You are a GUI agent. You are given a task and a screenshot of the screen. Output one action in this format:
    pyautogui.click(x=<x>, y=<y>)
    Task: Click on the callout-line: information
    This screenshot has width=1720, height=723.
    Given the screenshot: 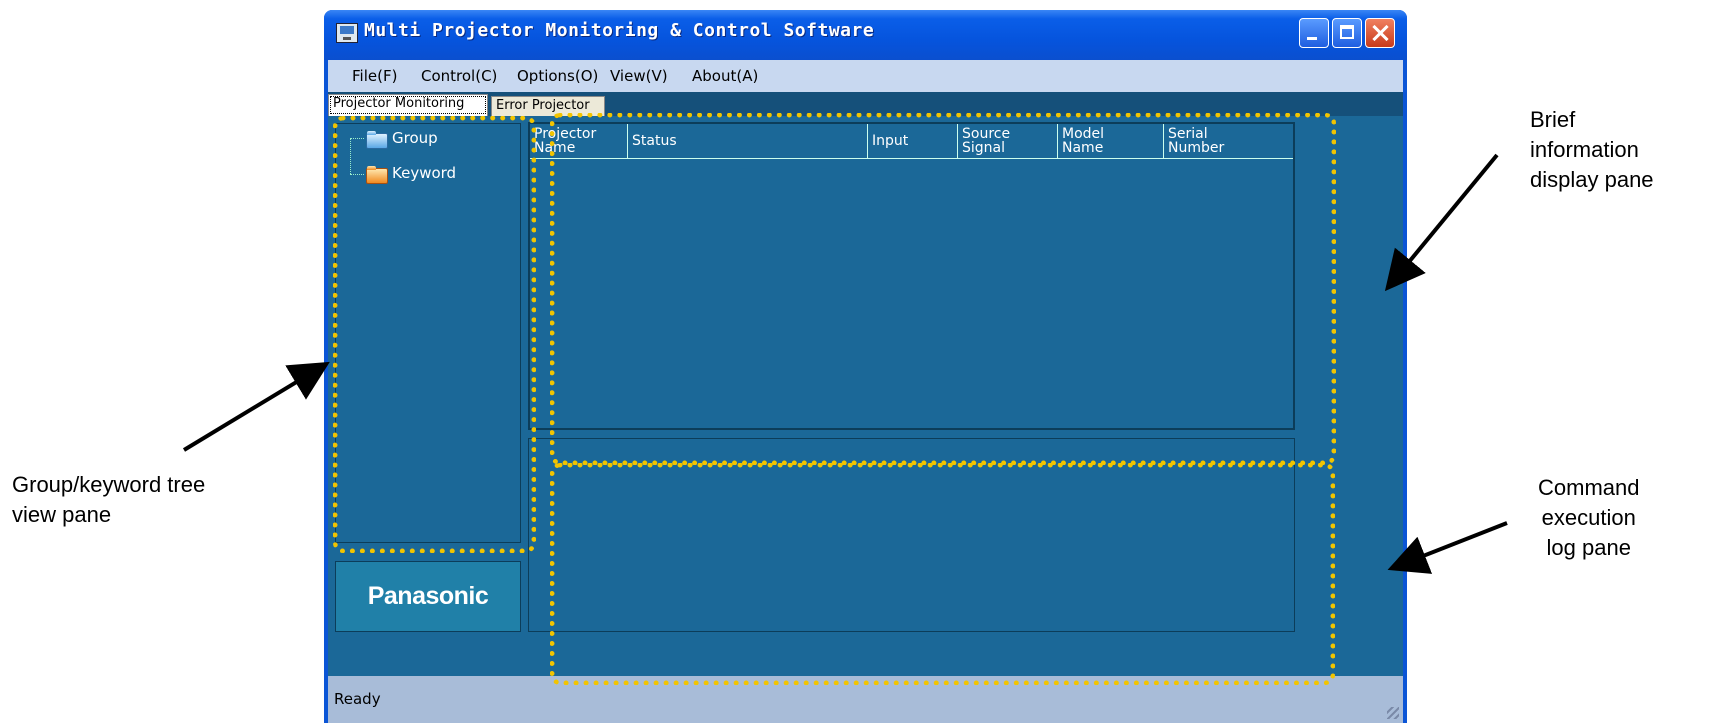 What is the action you would take?
    pyautogui.click(x=1584, y=149)
    